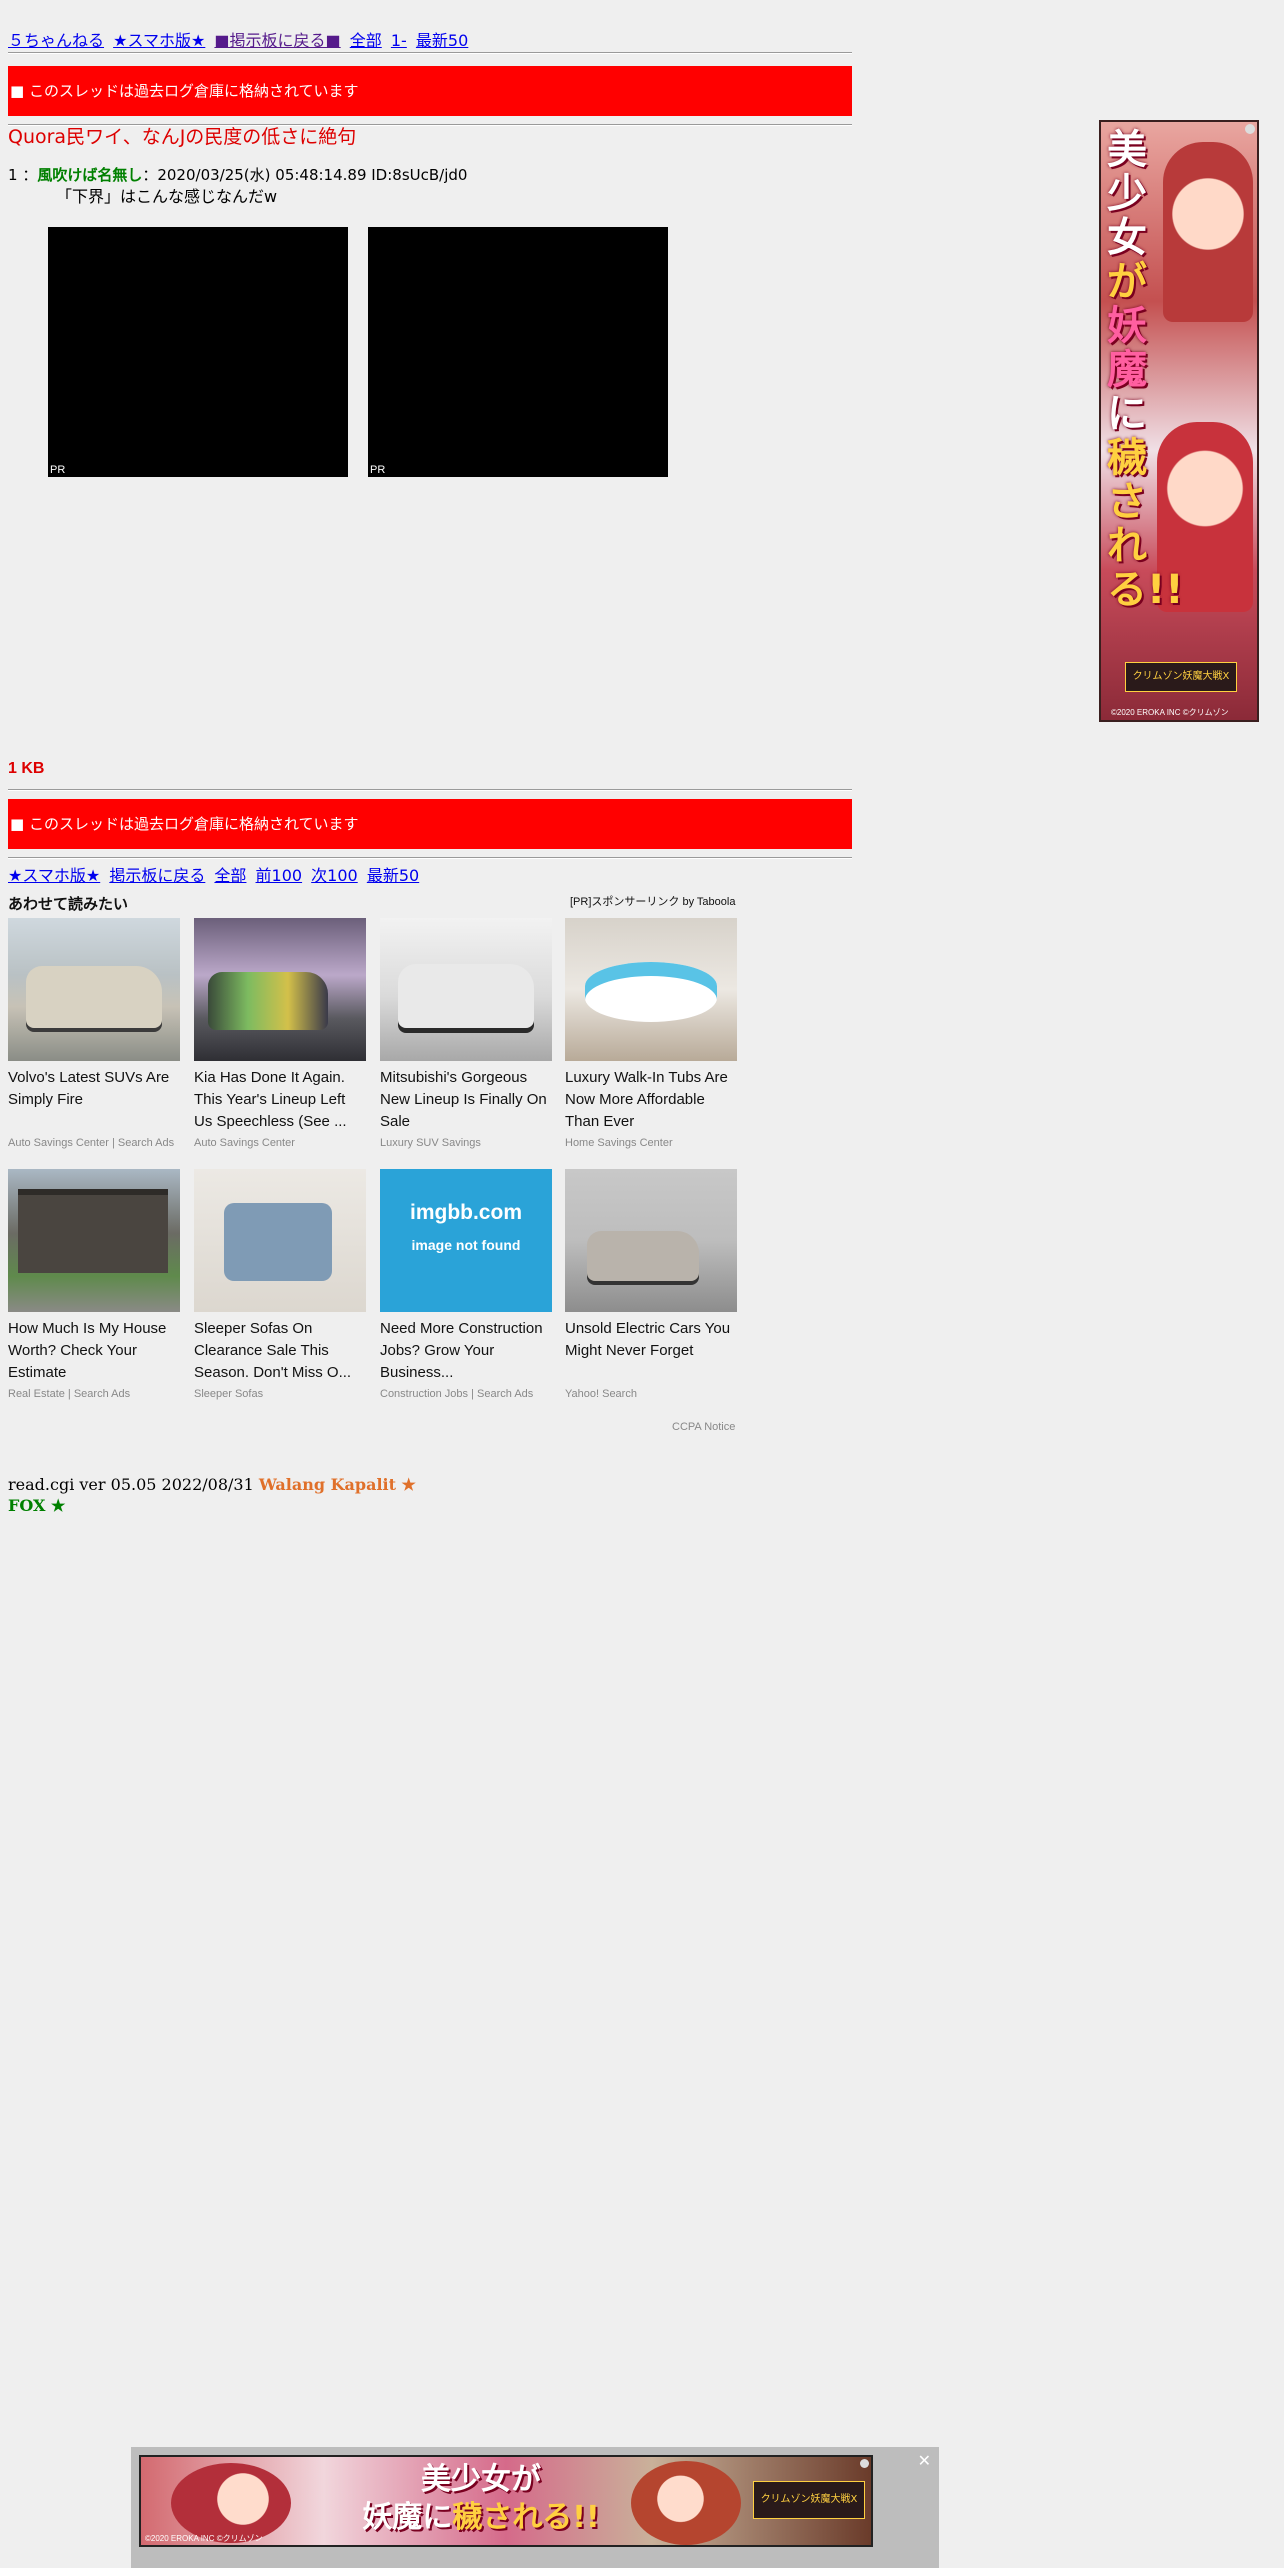 This screenshot has width=1284, height=2568. Describe the element at coordinates (1127, 414) in the screenshot. I see `side-ad-line4: に` at that location.